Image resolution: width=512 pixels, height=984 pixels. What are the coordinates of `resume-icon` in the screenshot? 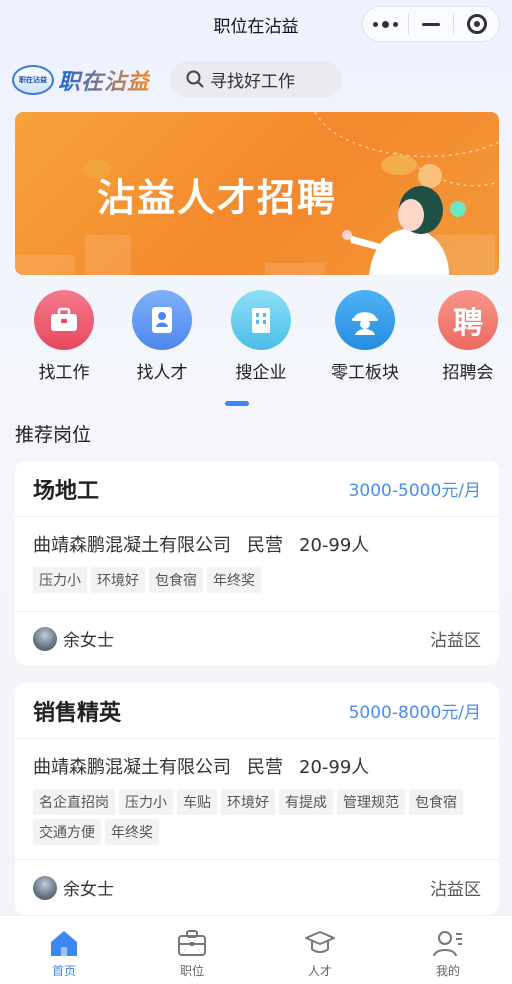 It's located at (162, 320).